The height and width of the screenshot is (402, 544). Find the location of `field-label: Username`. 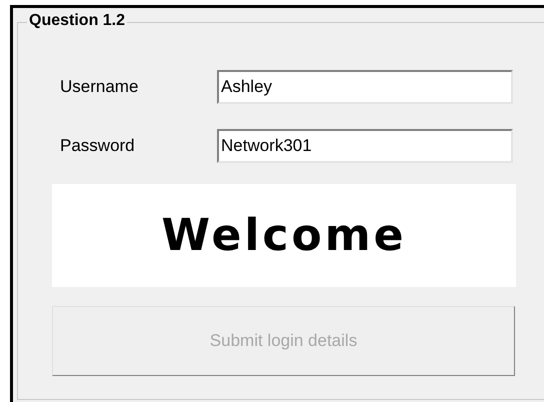

field-label: Username is located at coordinates (100, 87).